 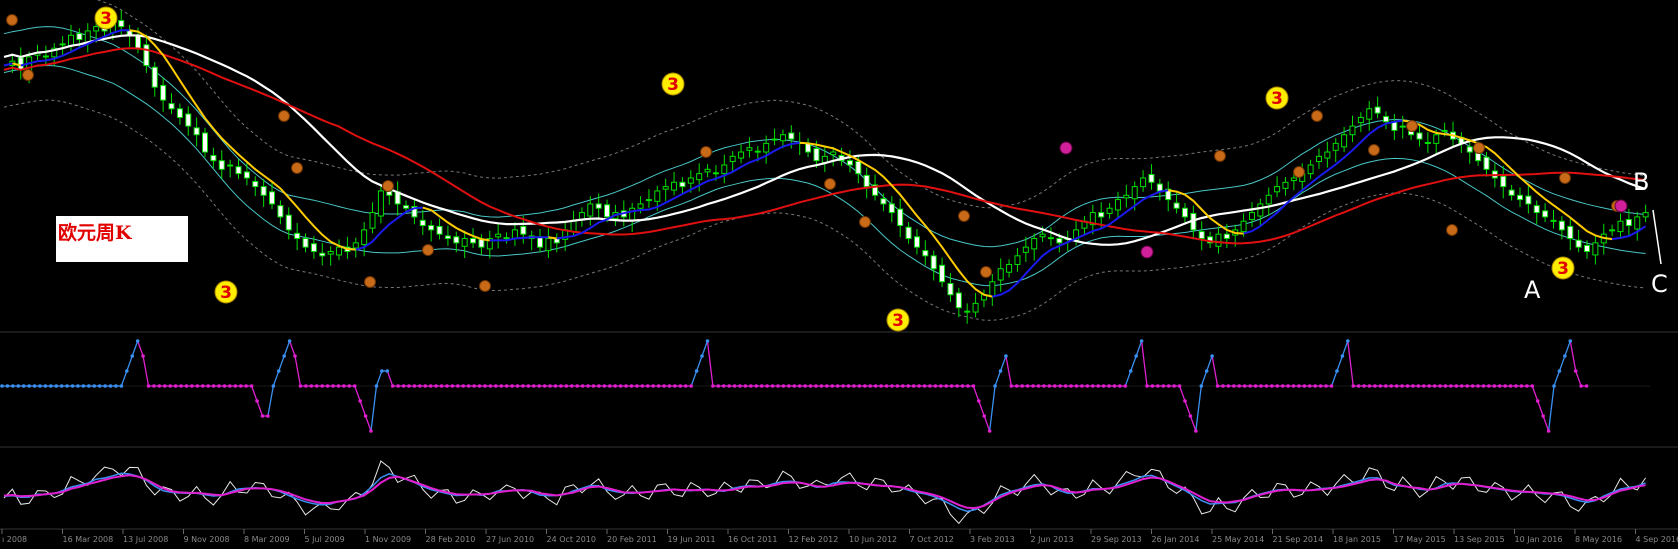 What do you see at coordinates (1659, 284) in the screenshot?
I see `wave-label-c: C` at bounding box center [1659, 284].